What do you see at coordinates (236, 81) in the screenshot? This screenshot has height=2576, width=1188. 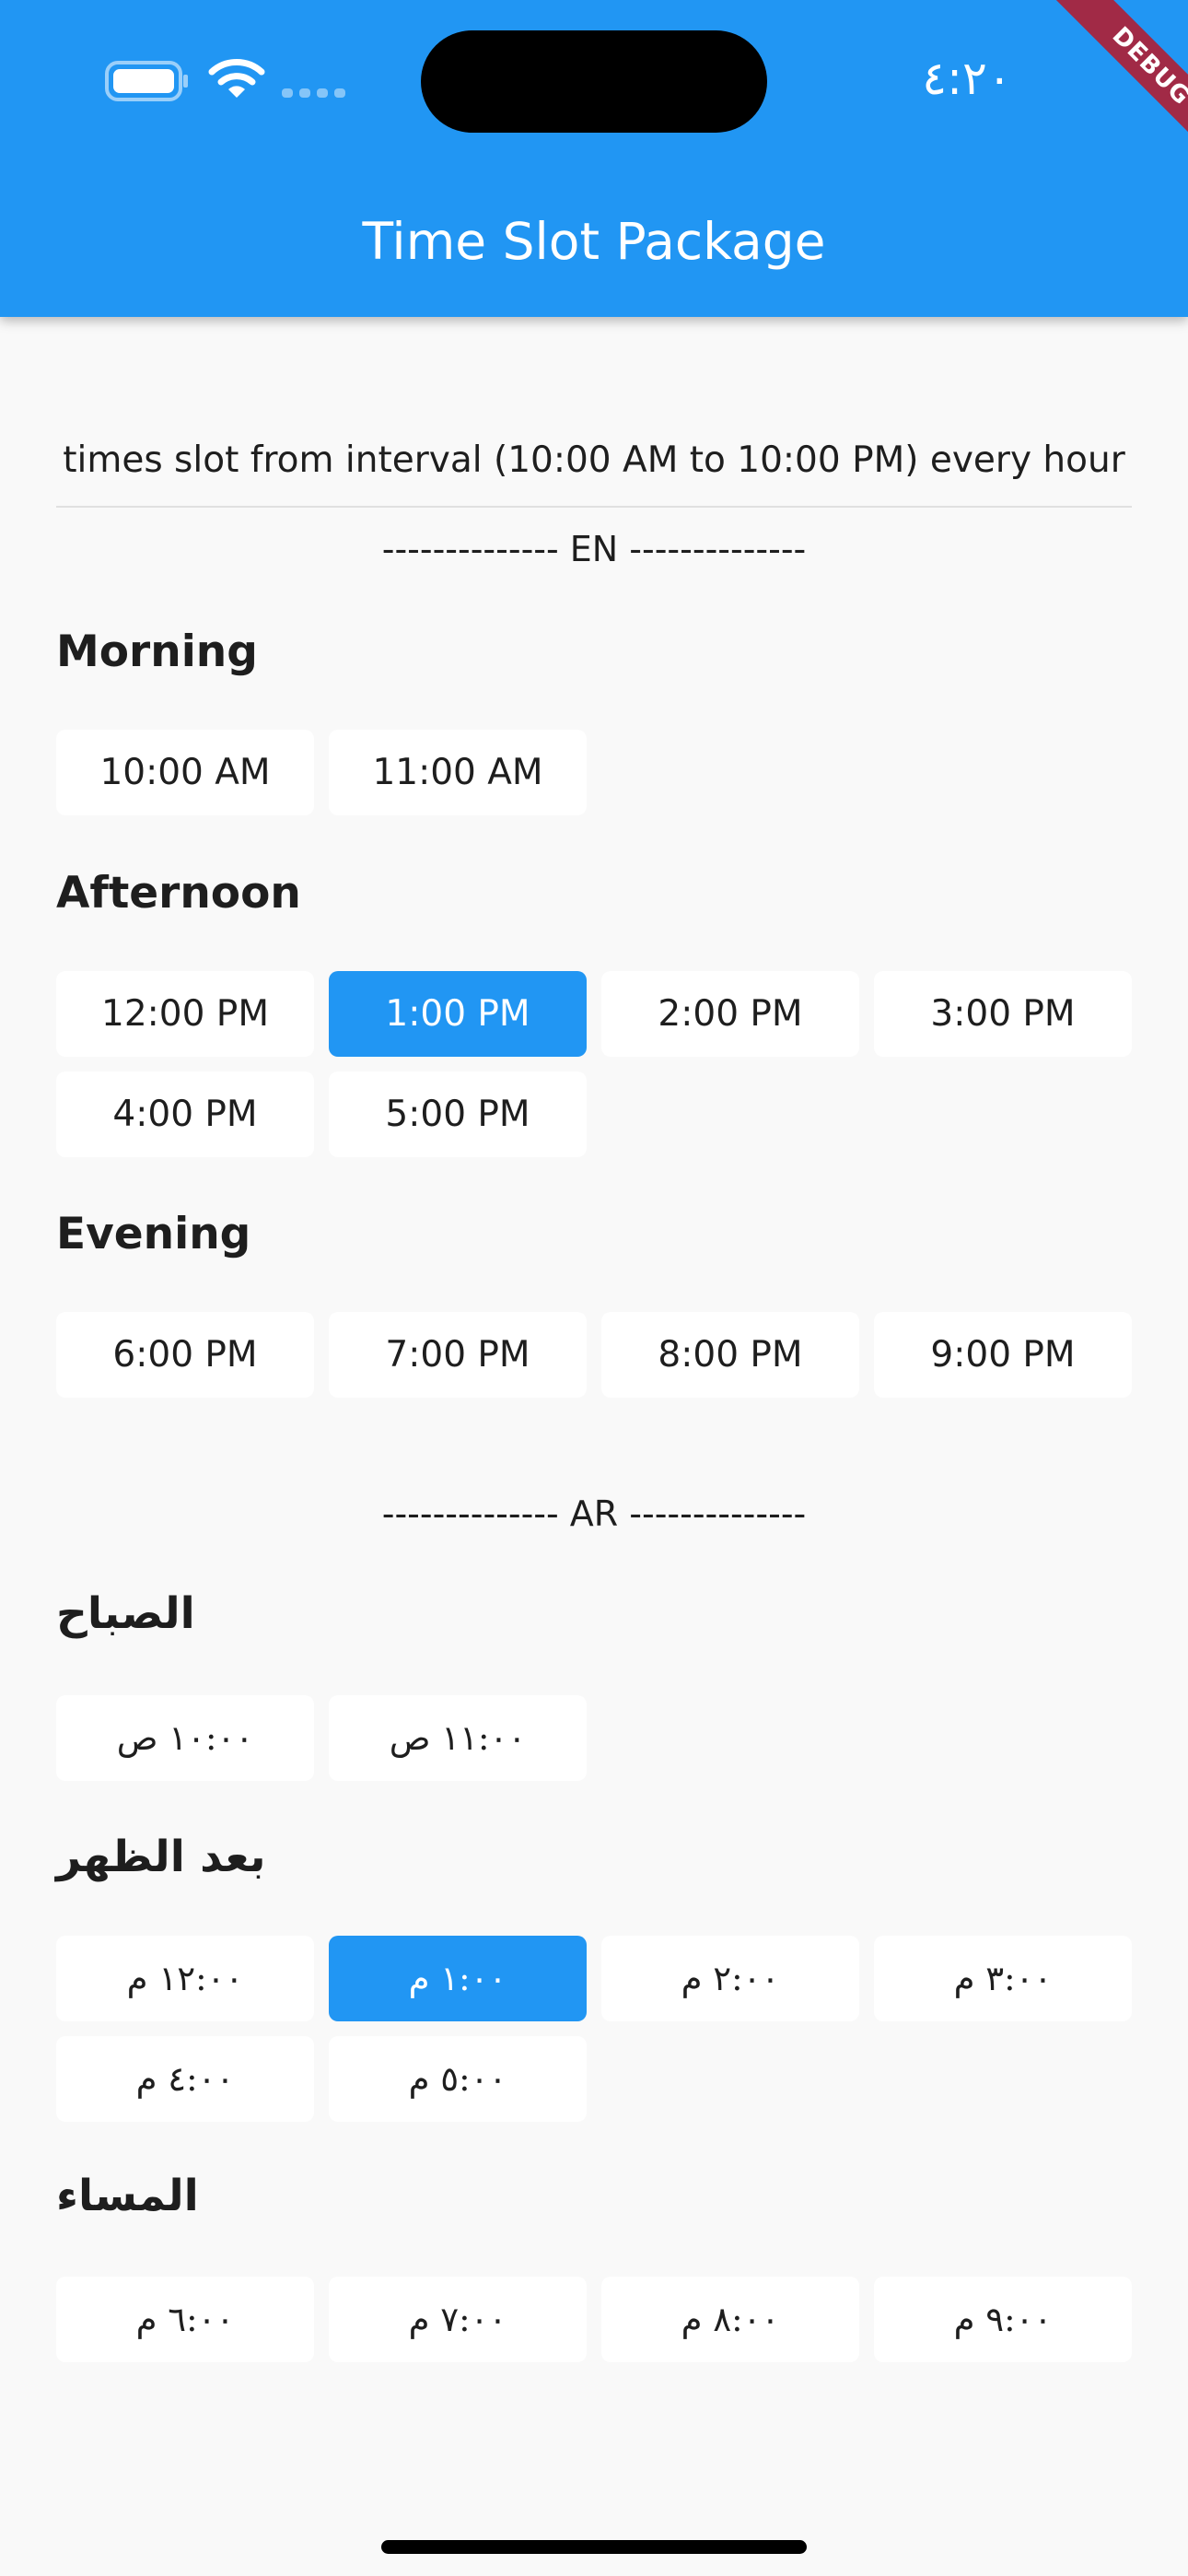 I see `wifi-icon` at bounding box center [236, 81].